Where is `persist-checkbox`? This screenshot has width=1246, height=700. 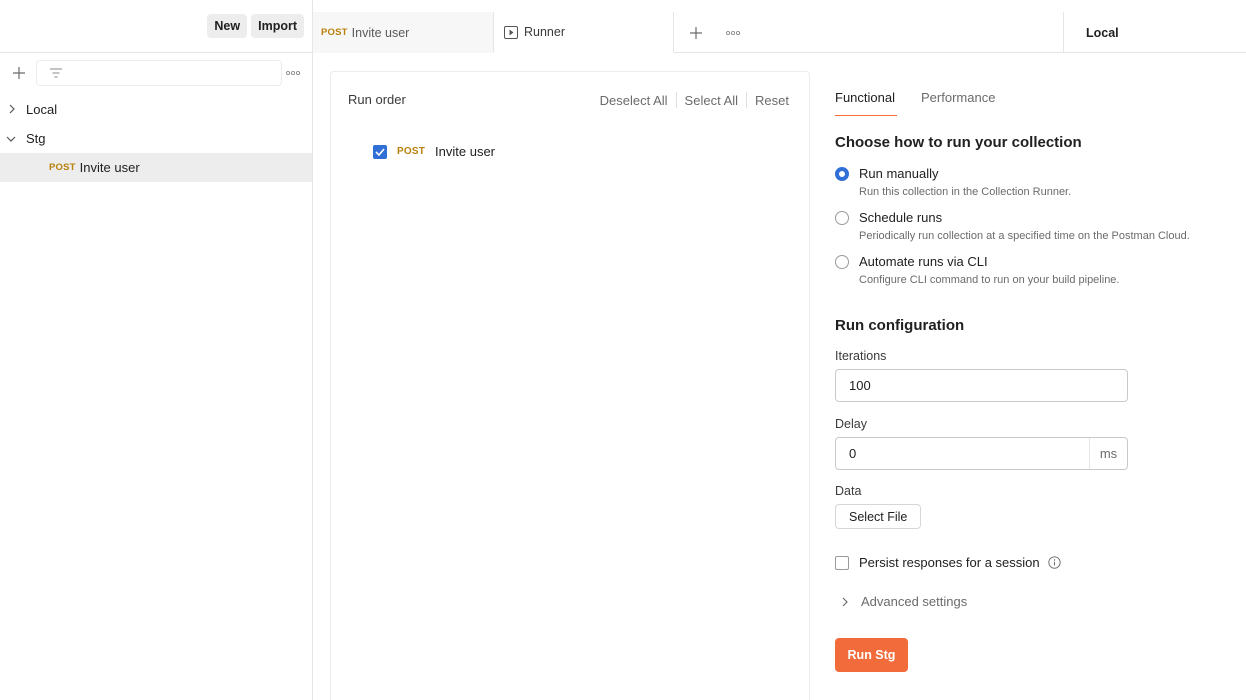 persist-checkbox is located at coordinates (842, 562).